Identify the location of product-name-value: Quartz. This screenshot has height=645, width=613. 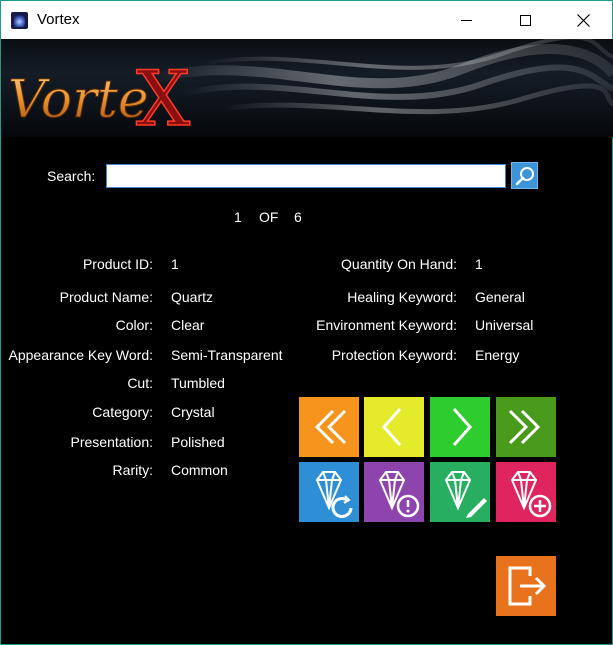
(192, 297).